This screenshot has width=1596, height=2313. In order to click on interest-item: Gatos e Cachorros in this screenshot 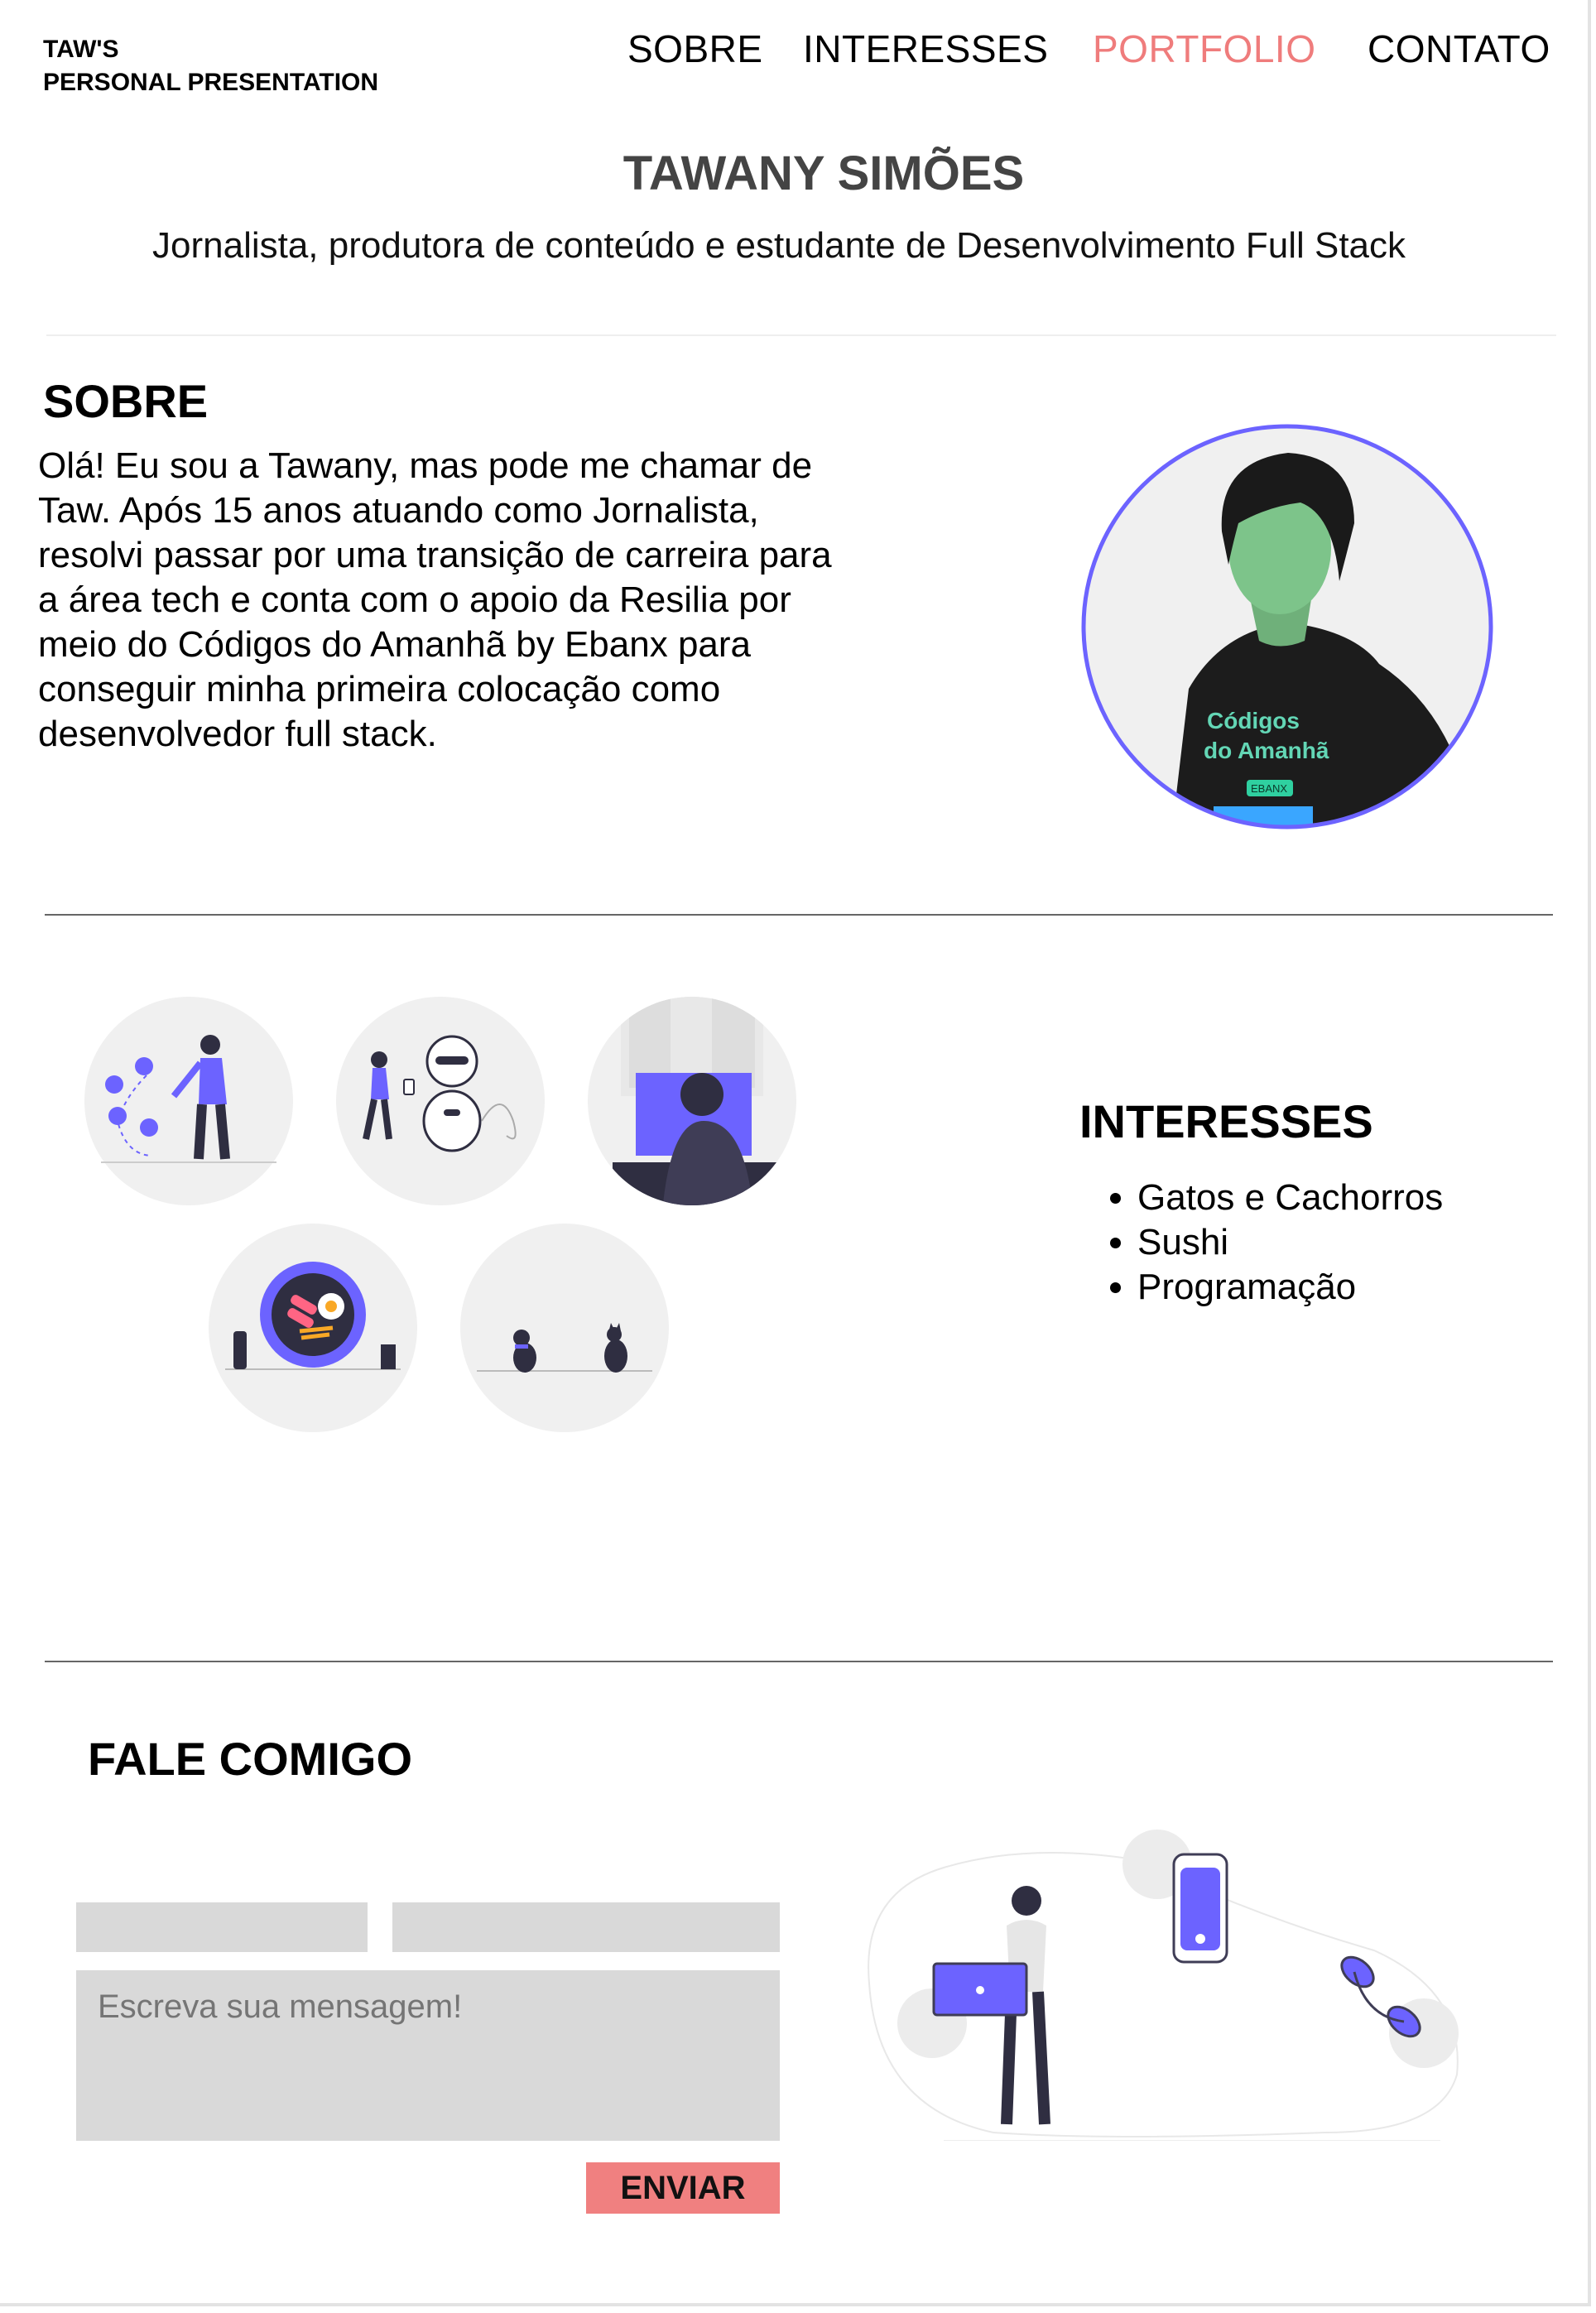, I will do `click(1290, 1198)`.